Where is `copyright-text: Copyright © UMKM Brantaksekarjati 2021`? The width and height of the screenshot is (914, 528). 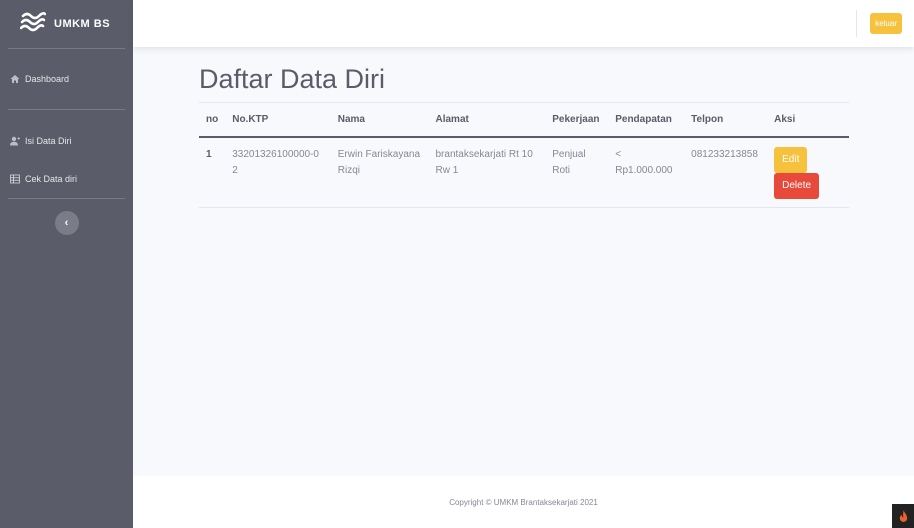
copyright-text: Copyright © UMKM Brantaksekarjati 2021 is located at coordinates (523, 502).